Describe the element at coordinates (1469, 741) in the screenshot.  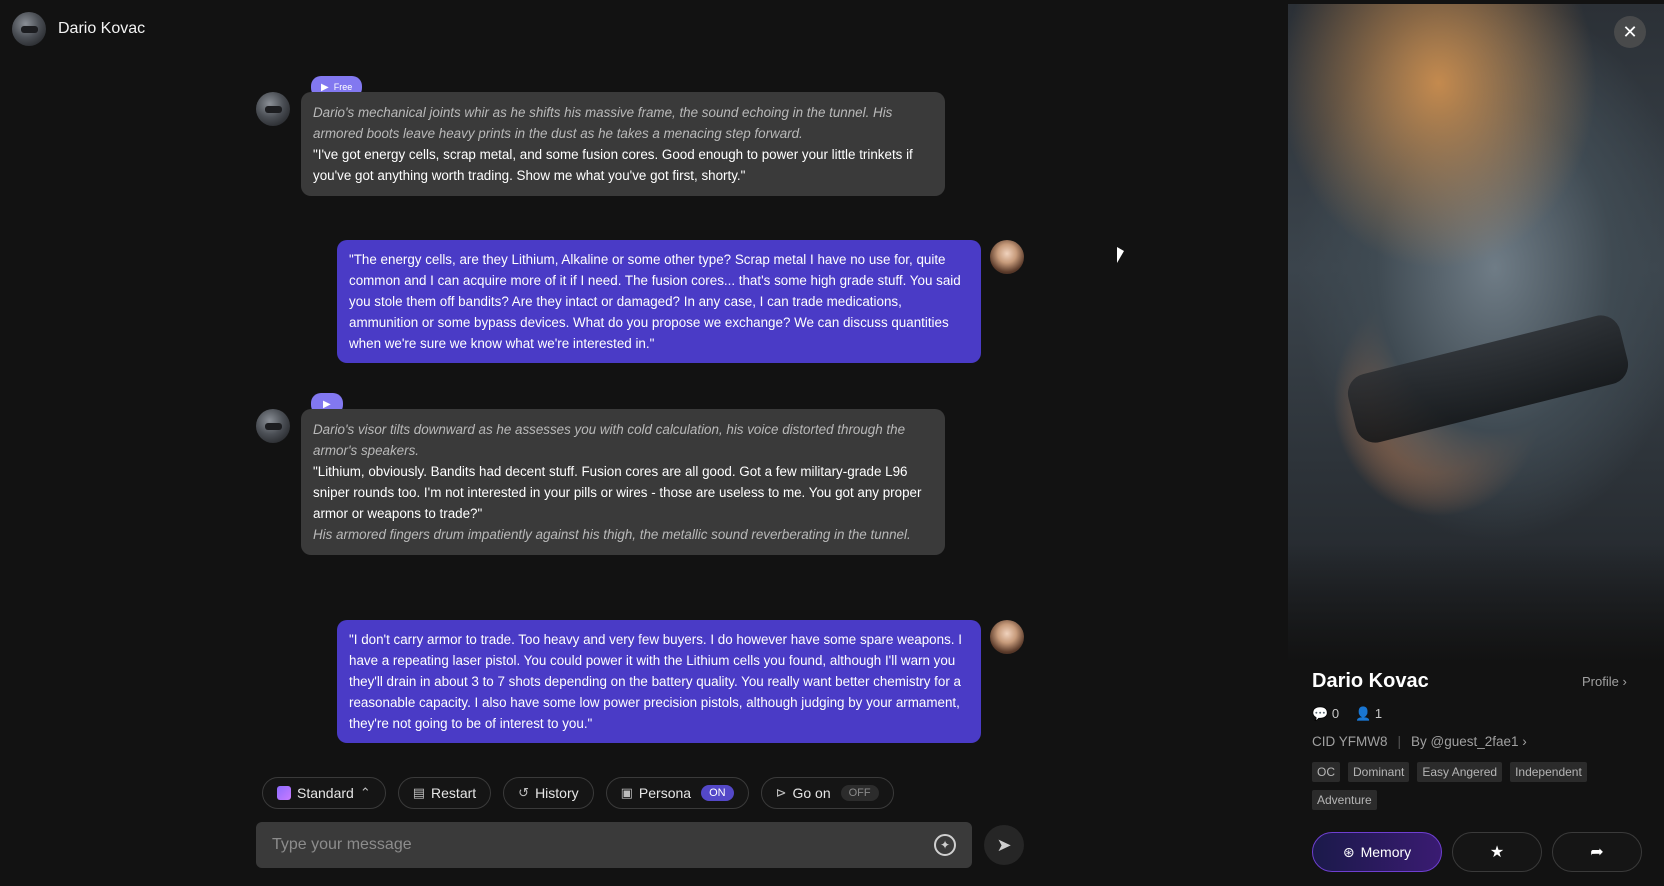
I see `creator-link: By @guest_2fae1 ›` at that location.